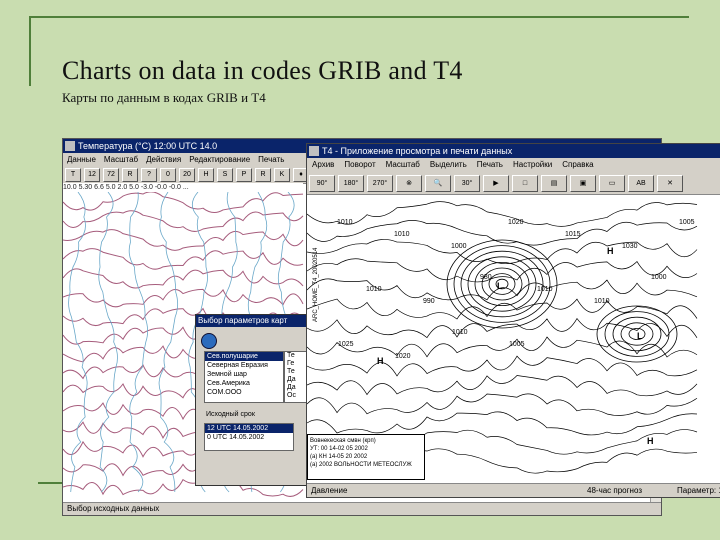 The height and width of the screenshot is (540, 720). What do you see at coordinates (113, 508) in the screenshot?
I see `status-text: Выбор исходных данных` at bounding box center [113, 508].